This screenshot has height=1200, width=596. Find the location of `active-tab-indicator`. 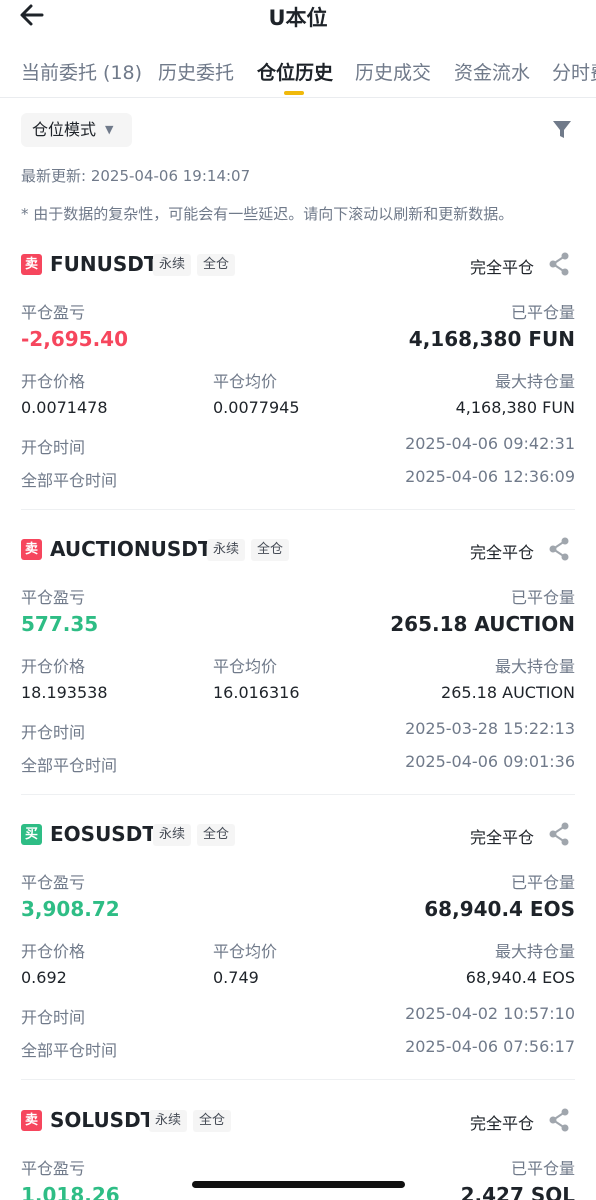

active-tab-indicator is located at coordinates (294, 93).